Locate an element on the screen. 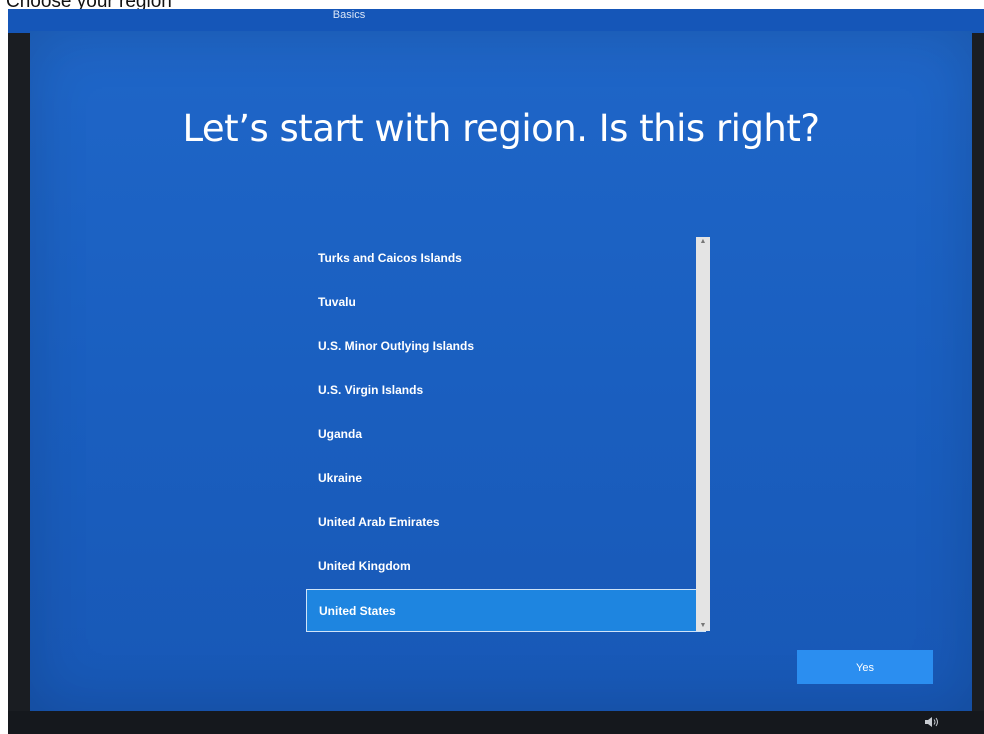 The height and width of the screenshot is (734, 984). list-item: United Kingdom is located at coordinates (506, 566).